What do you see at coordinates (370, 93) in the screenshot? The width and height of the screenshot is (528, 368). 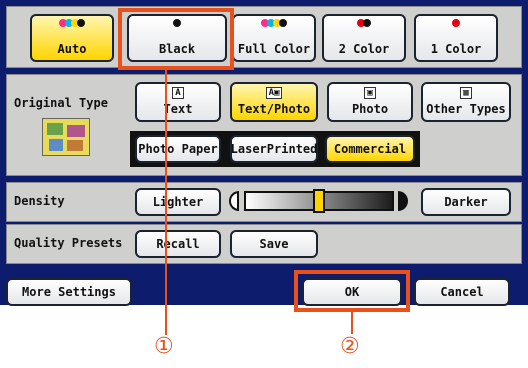 I see `photo-original-icon: ▣` at bounding box center [370, 93].